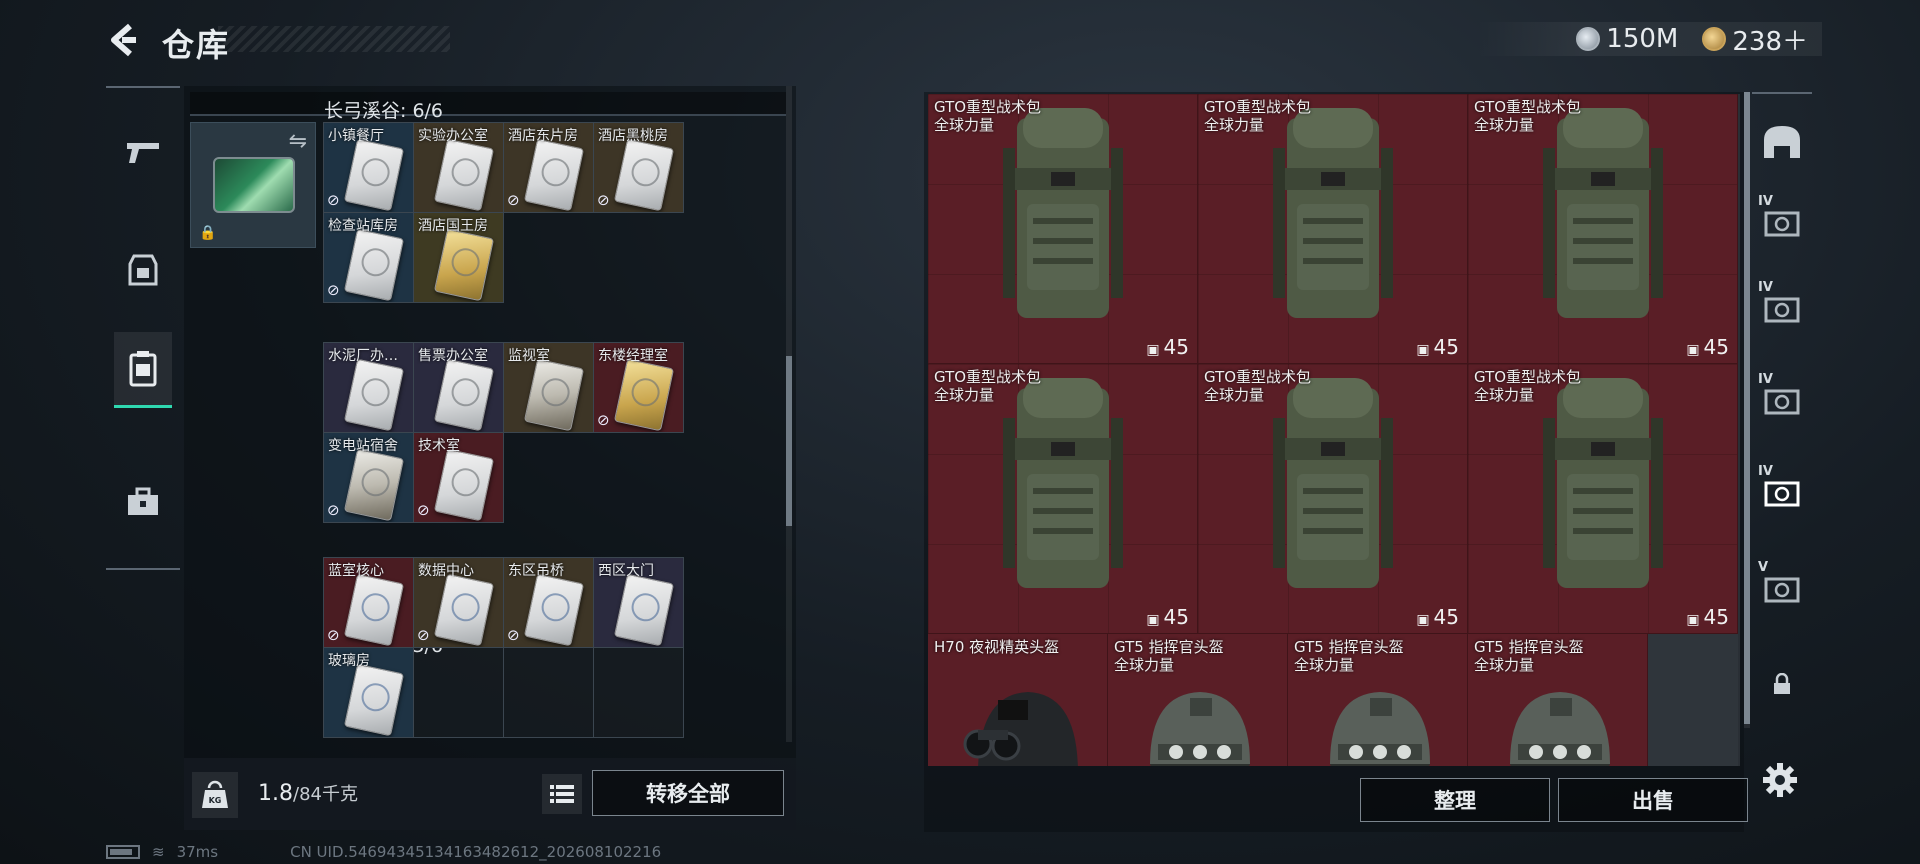 The image size is (1920, 864). I want to click on currency-silver: 150M, so click(1627, 39).